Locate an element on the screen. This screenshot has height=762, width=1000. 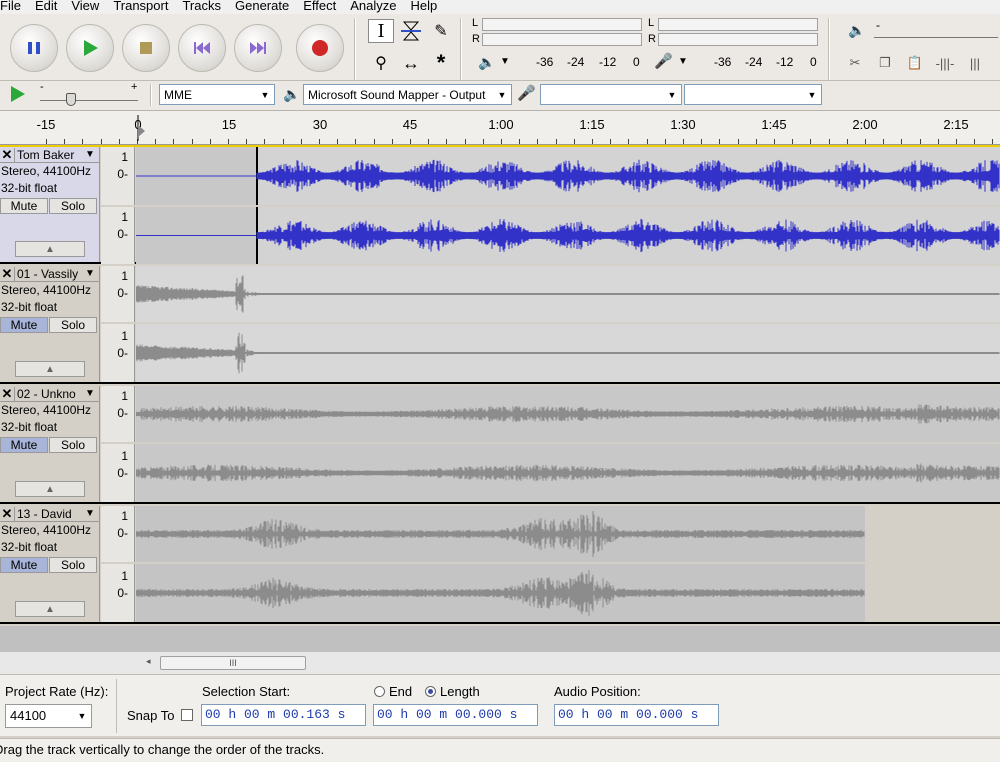
cut-button: ✂ is located at coordinates (855, 63).